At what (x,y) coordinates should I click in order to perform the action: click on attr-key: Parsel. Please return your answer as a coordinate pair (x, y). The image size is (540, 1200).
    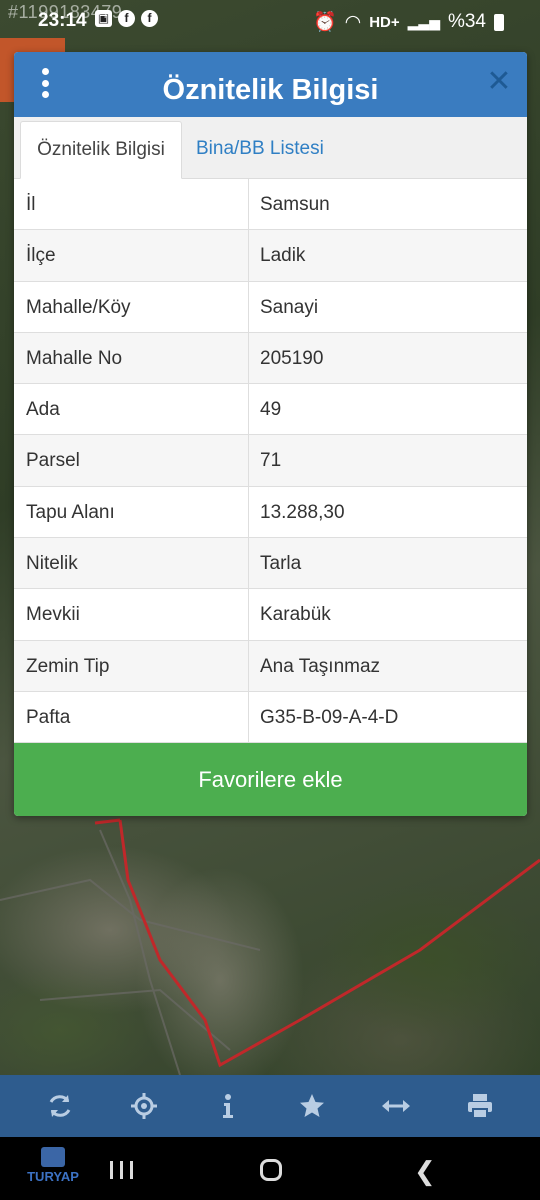
    Looking at the image, I should click on (131, 460).